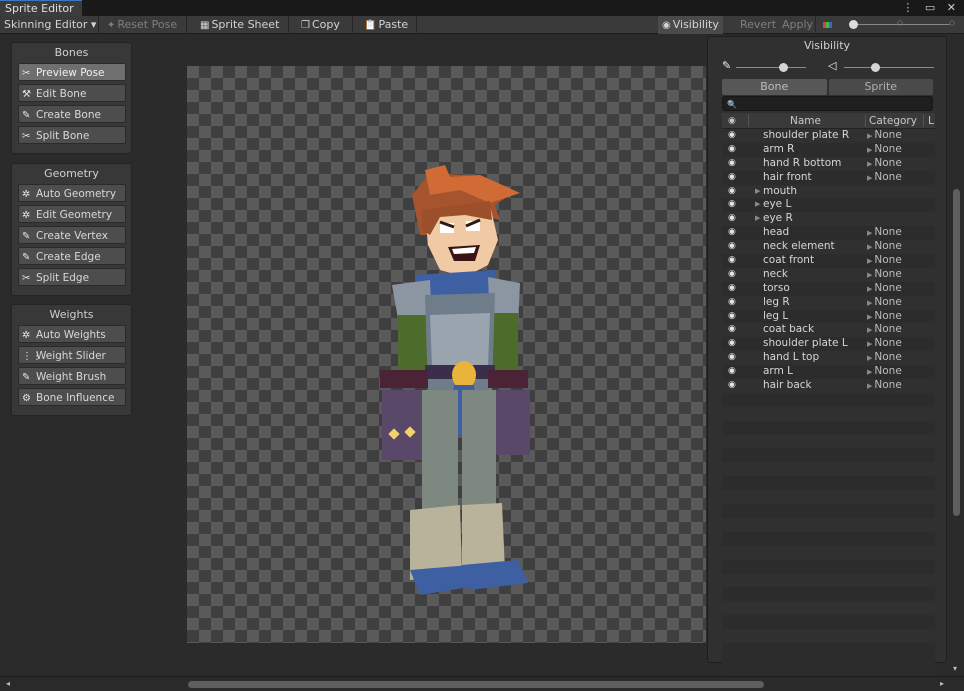 The image size is (964, 691). What do you see at coordinates (142, 25) in the screenshot?
I see `reset-pose-button: ✦ Reset Pose` at bounding box center [142, 25].